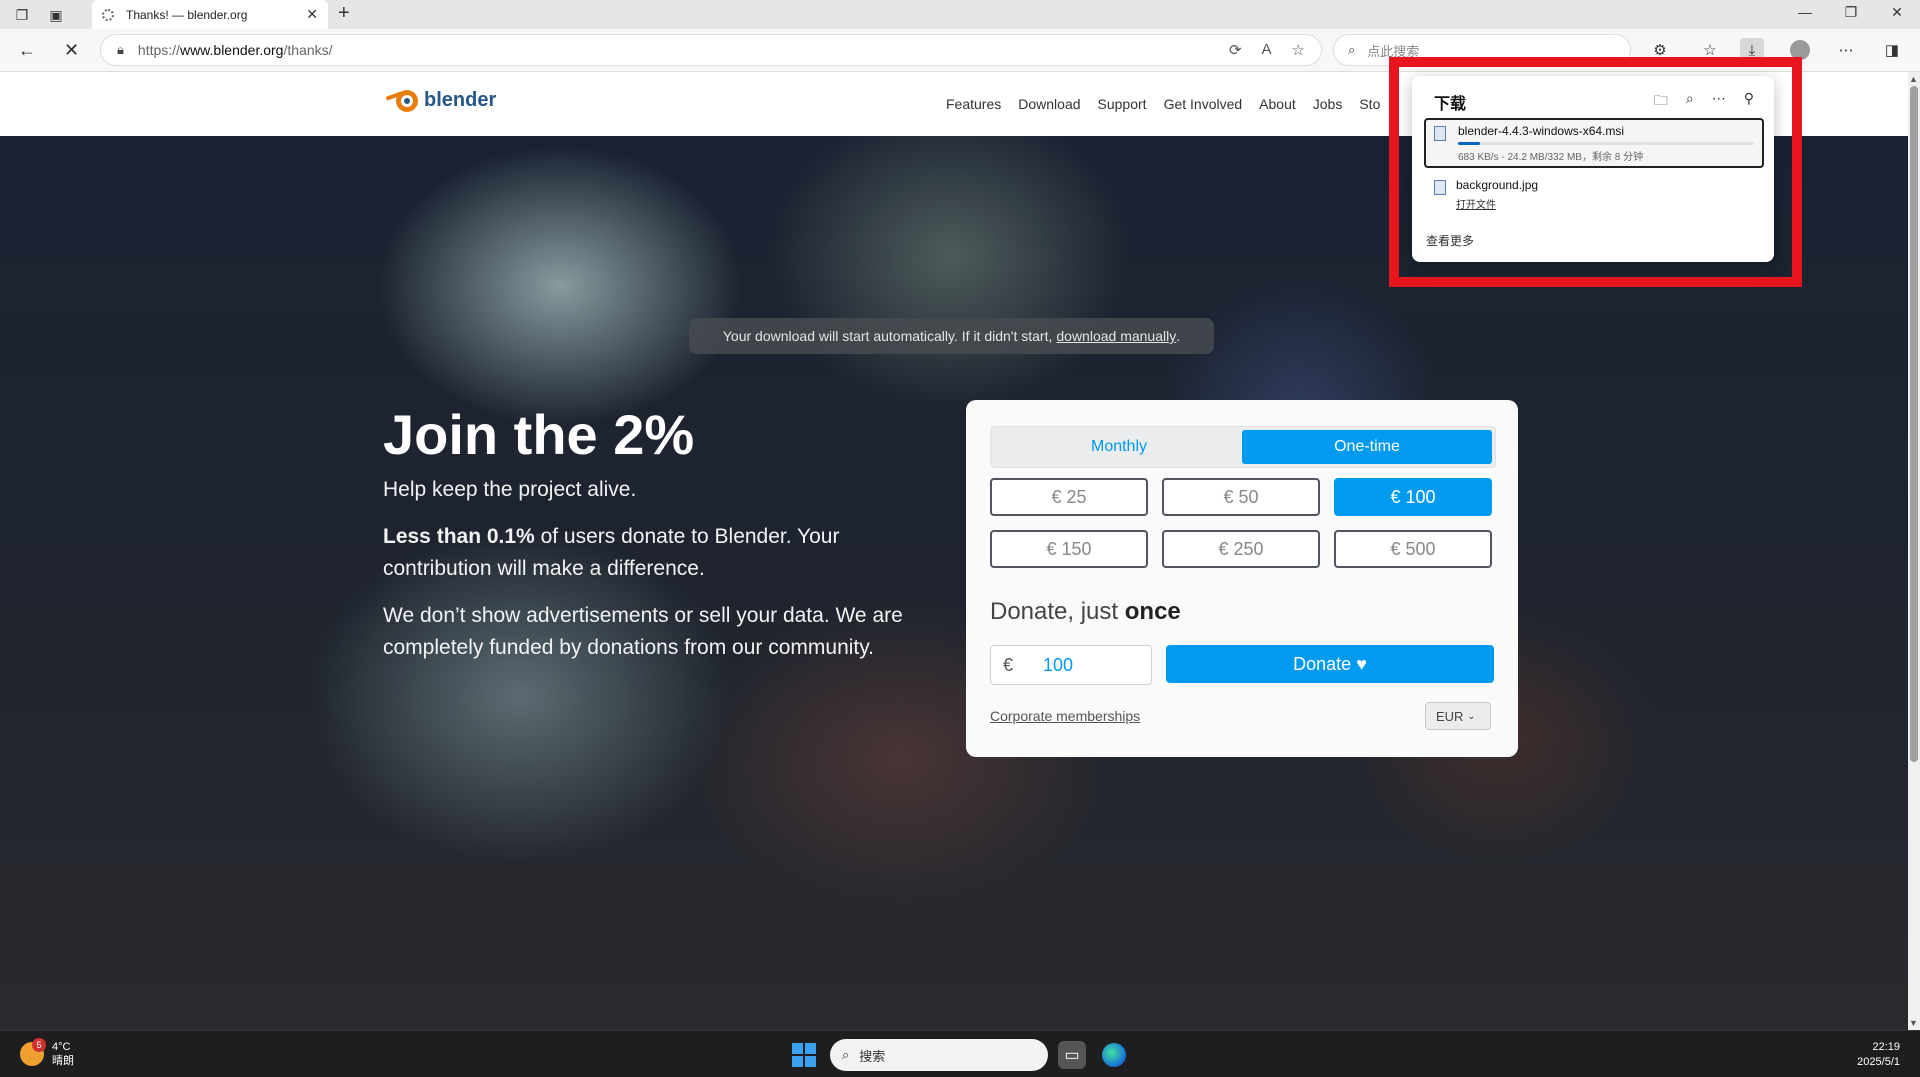 The image size is (1920, 1077). Describe the element at coordinates (1878, 1062) in the screenshot. I see `clock-date: 2025/5/1` at that location.